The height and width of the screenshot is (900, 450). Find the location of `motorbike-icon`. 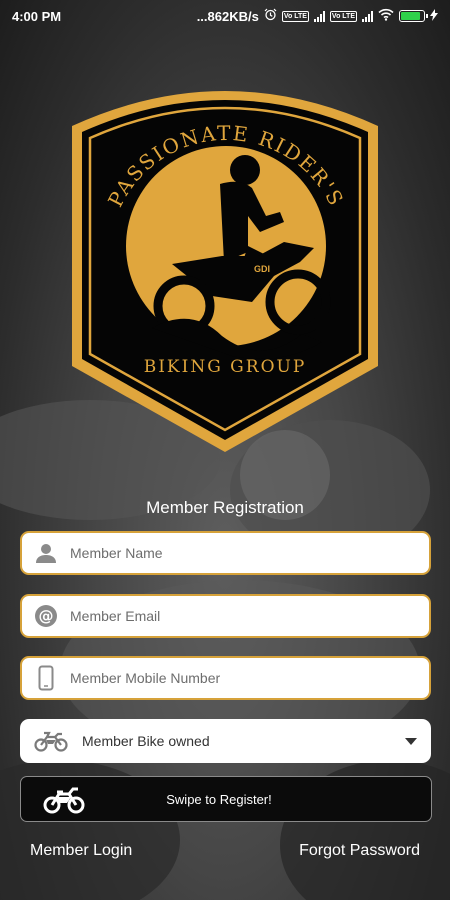

motorbike-icon is located at coordinates (51, 741).